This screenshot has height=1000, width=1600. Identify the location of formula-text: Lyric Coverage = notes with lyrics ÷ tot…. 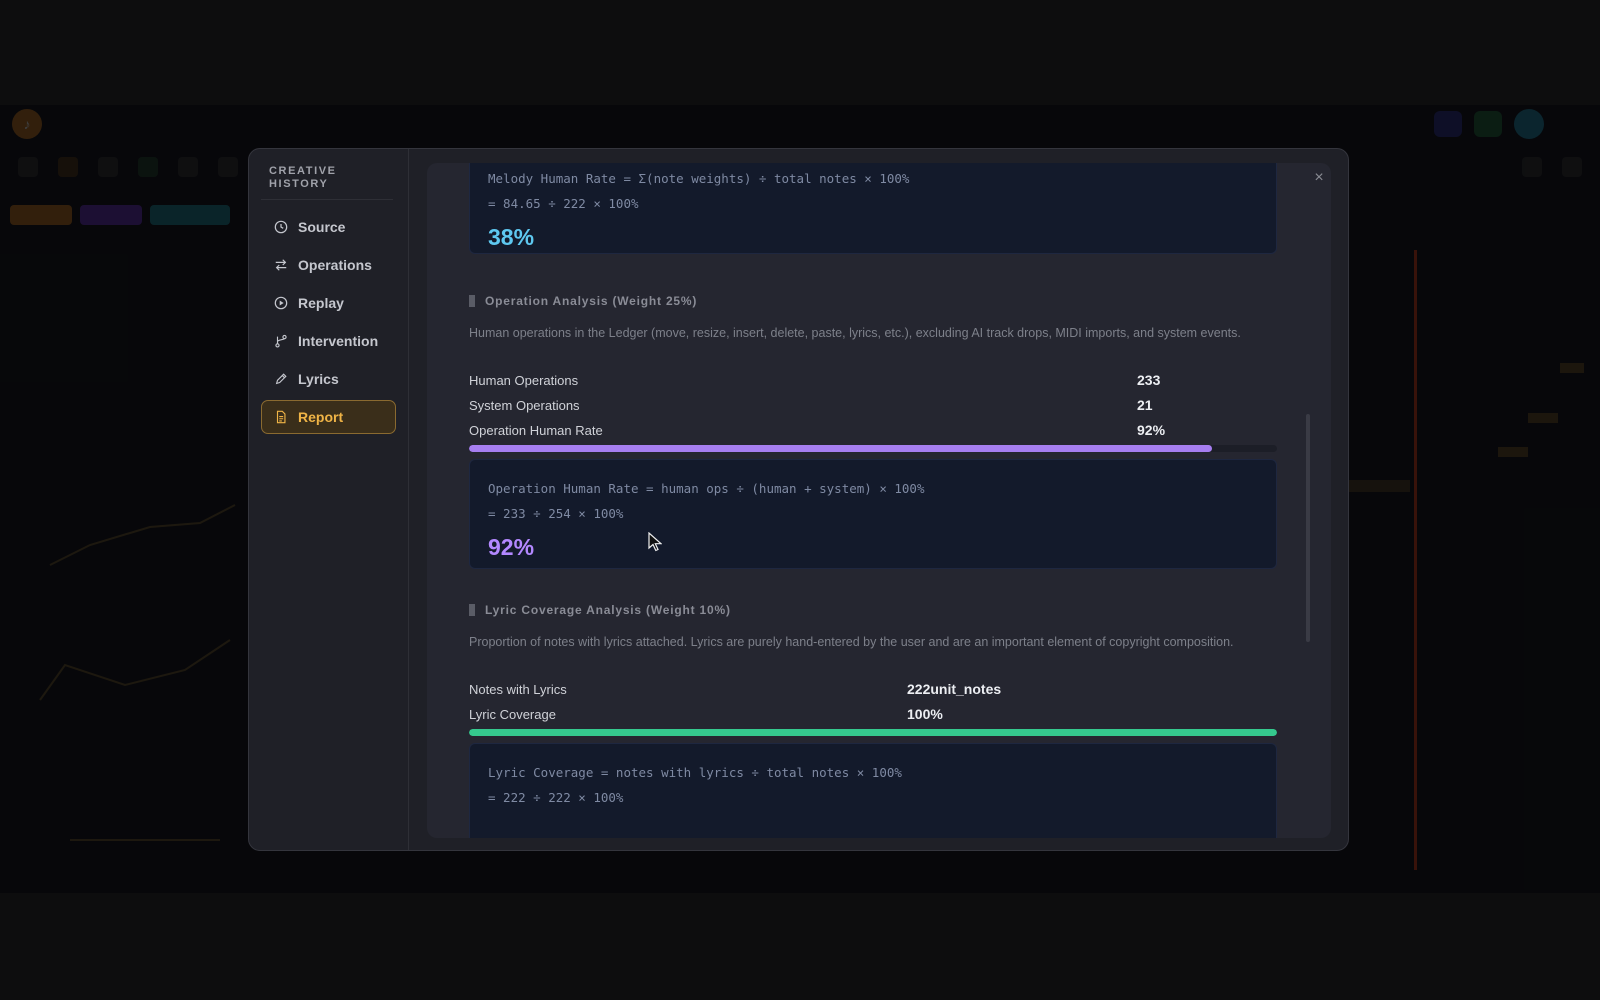
(695, 772).